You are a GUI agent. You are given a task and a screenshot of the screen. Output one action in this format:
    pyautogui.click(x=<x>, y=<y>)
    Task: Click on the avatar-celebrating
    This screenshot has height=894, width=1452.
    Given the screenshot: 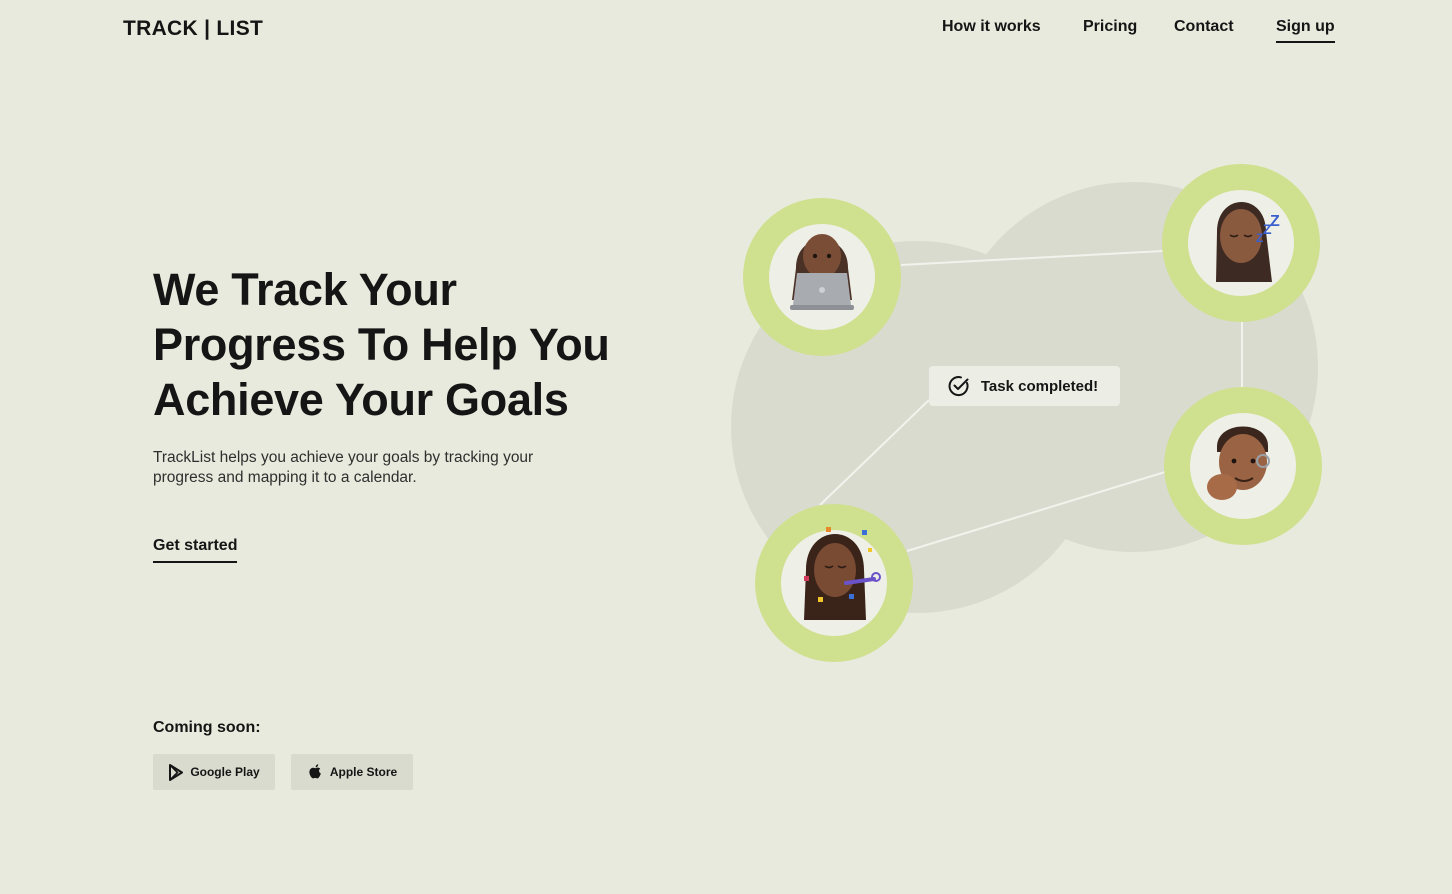 What is the action you would take?
    pyautogui.click(x=834, y=583)
    